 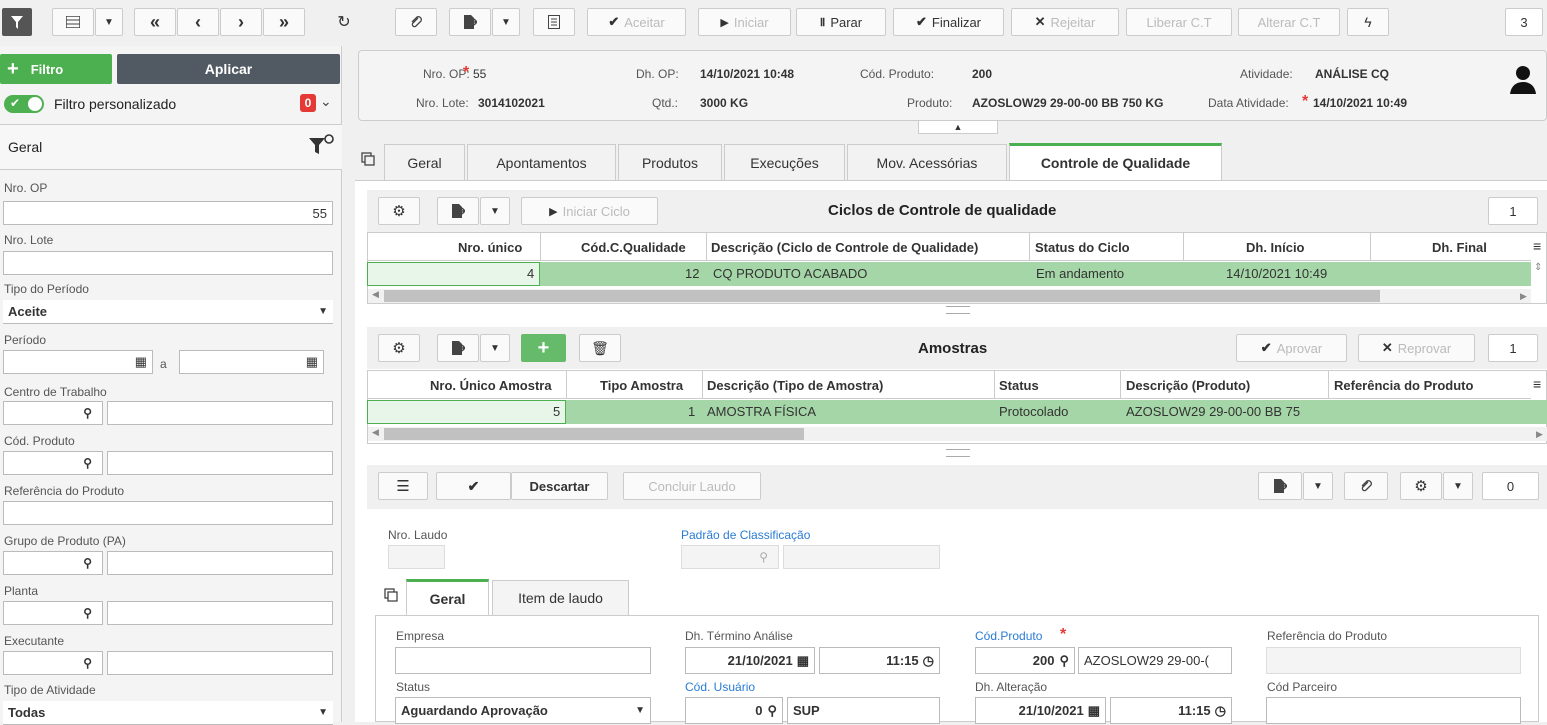 What do you see at coordinates (1403, 385) in the screenshot?
I see `amostras-col-ref-produto: Referência do Produto` at bounding box center [1403, 385].